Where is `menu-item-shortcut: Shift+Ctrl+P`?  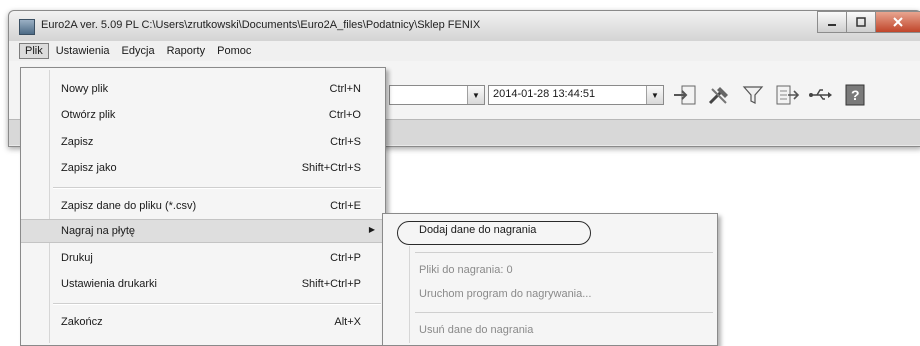
menu-item-shortcut: Shift+Ctrl+P is located at coordinates (331, 284).